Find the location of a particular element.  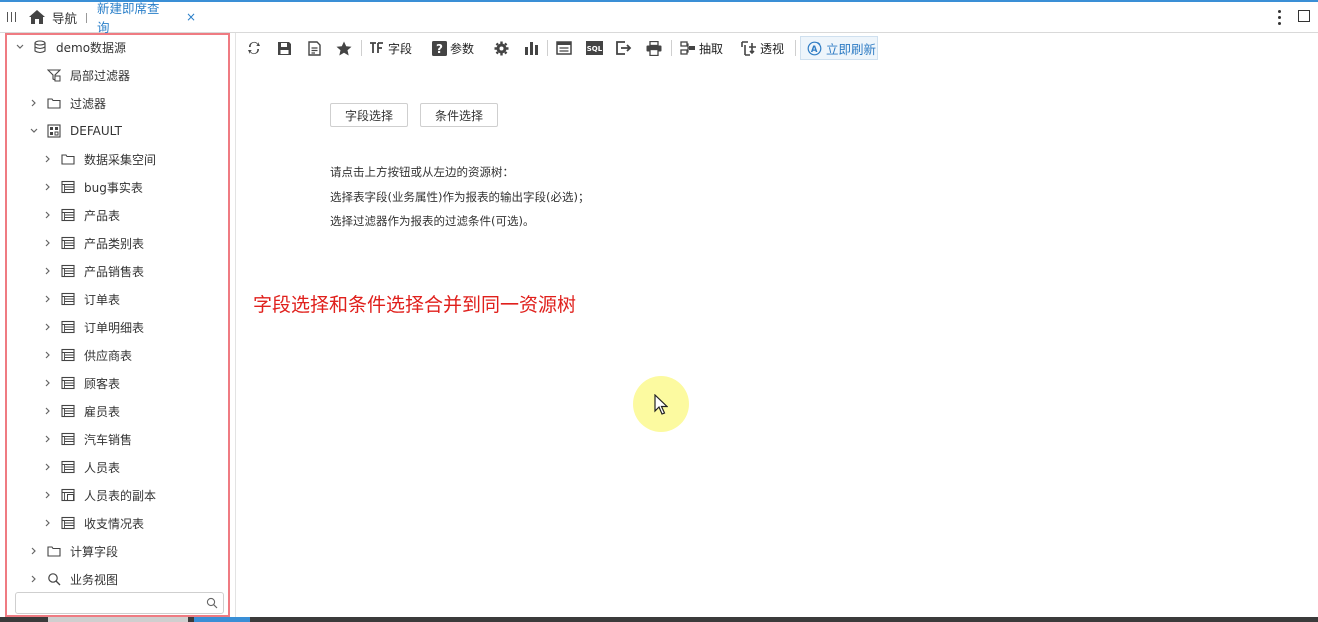

tab-navigation: 导航 is located at coordinates (52, 17).